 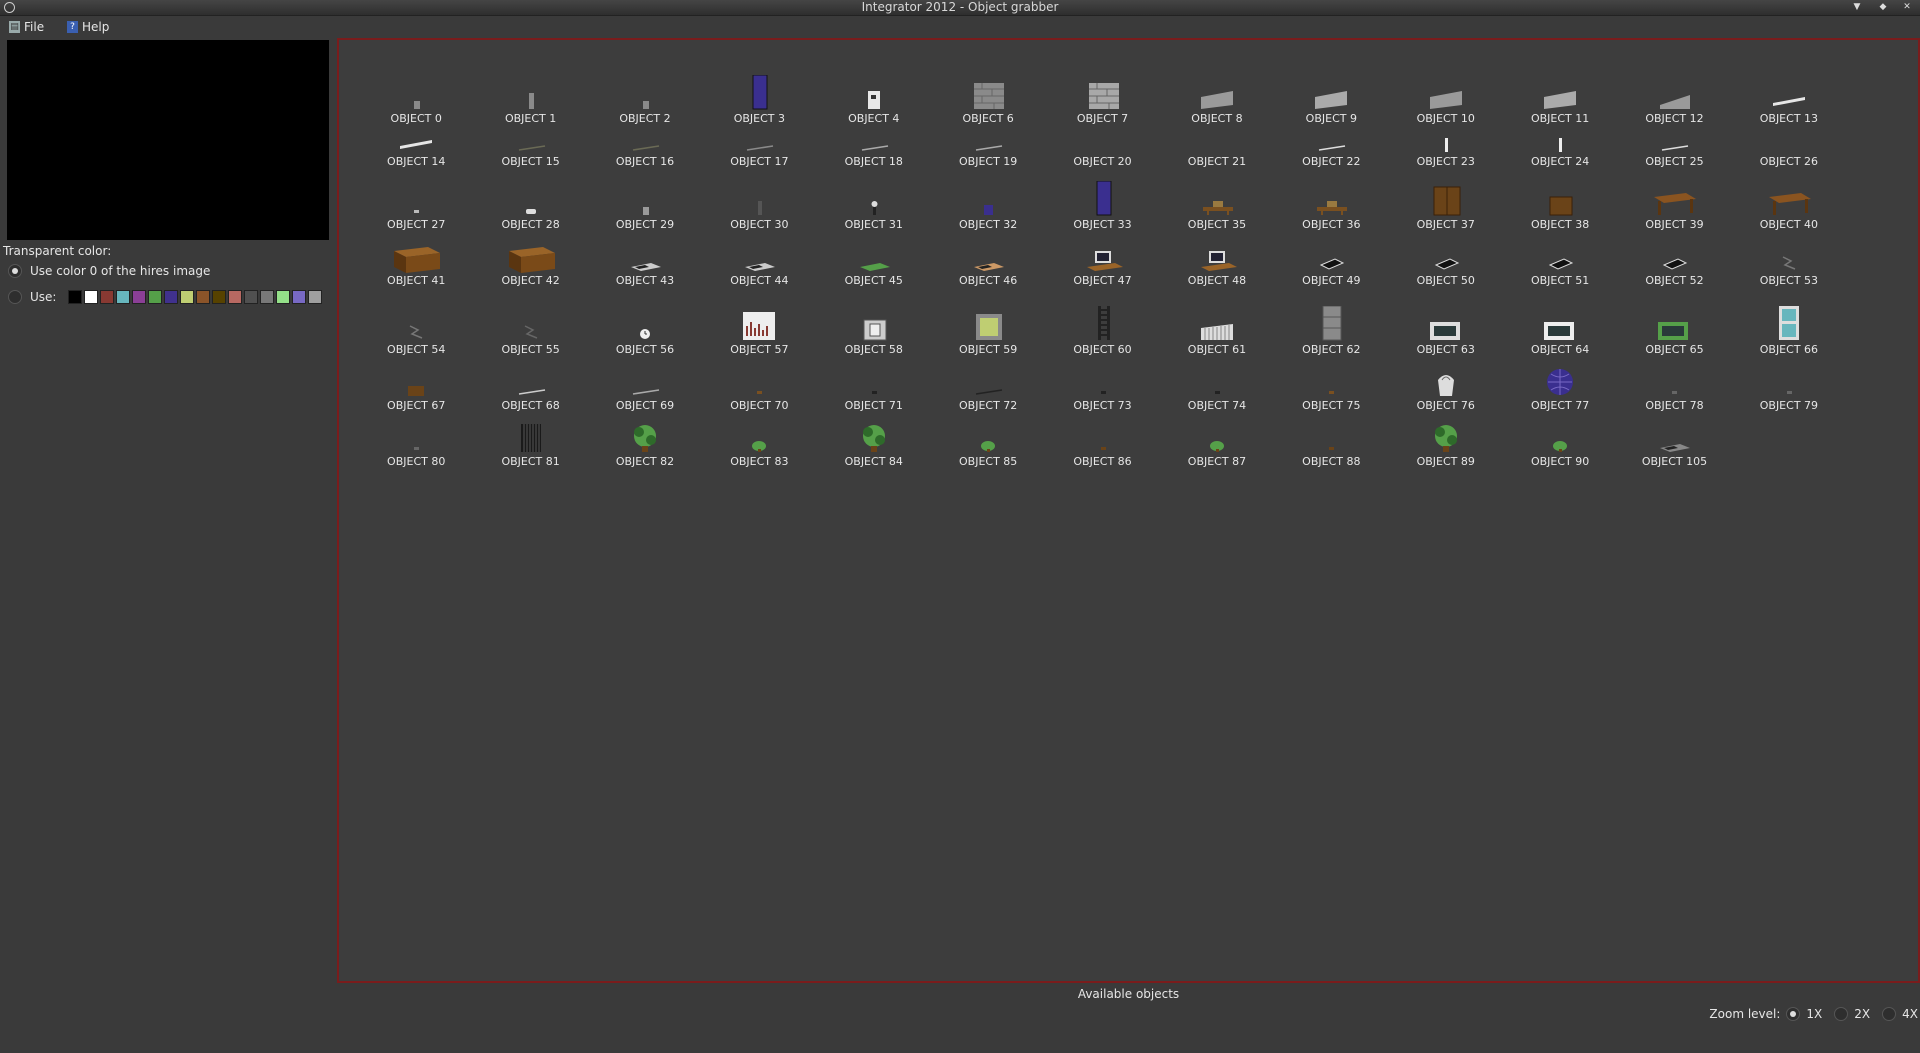 I want to click on zoom-option-4x: 4X, so click(x=1910, y=1014).